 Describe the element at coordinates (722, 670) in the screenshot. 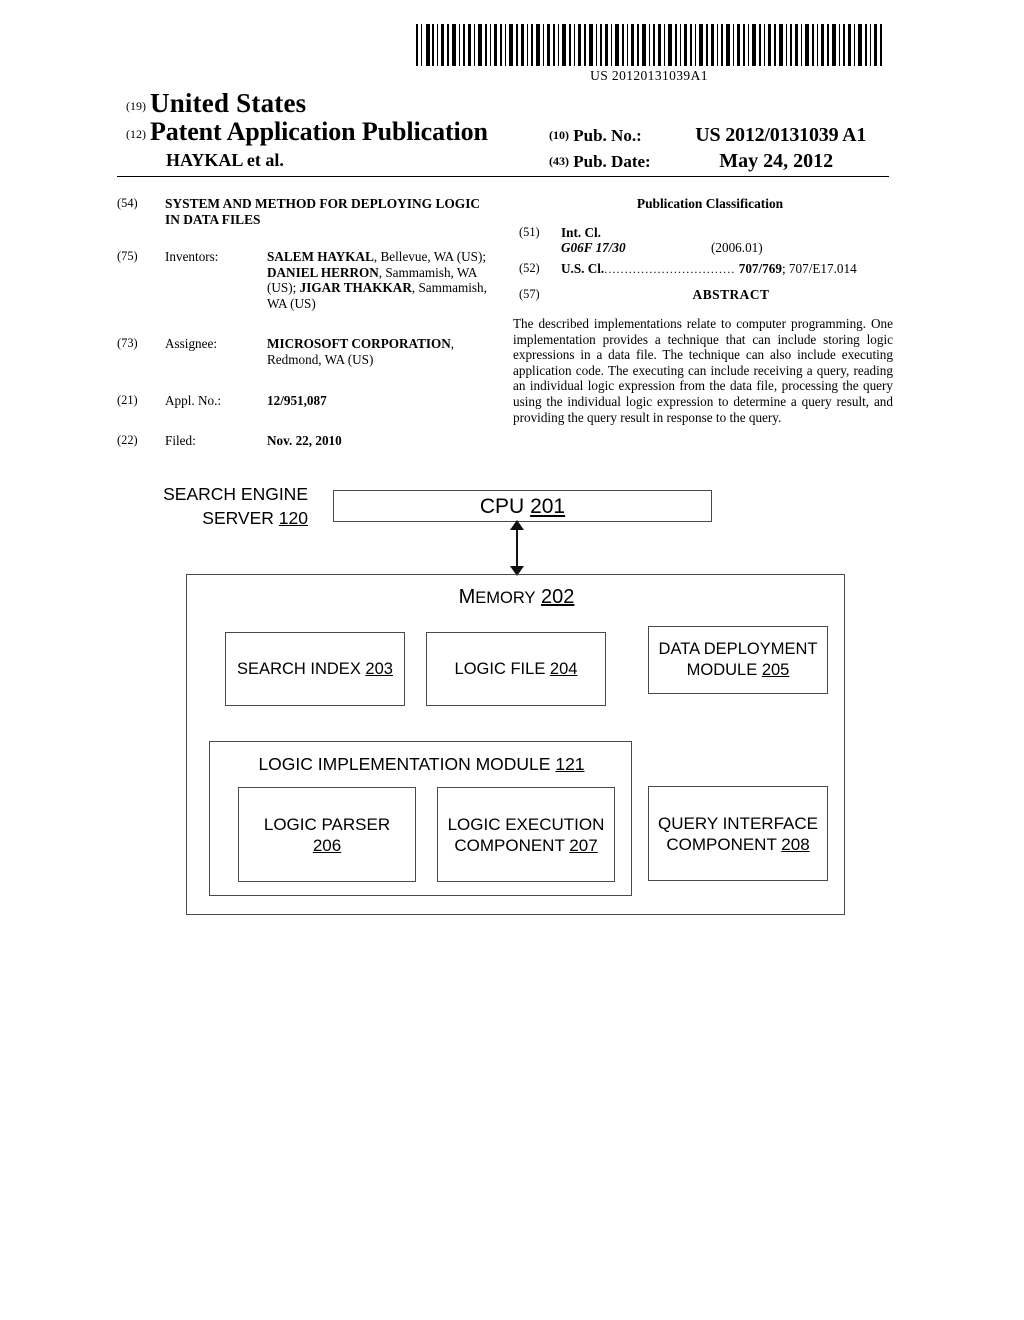

I see `data-deployment-line2: MODULE` at that location.